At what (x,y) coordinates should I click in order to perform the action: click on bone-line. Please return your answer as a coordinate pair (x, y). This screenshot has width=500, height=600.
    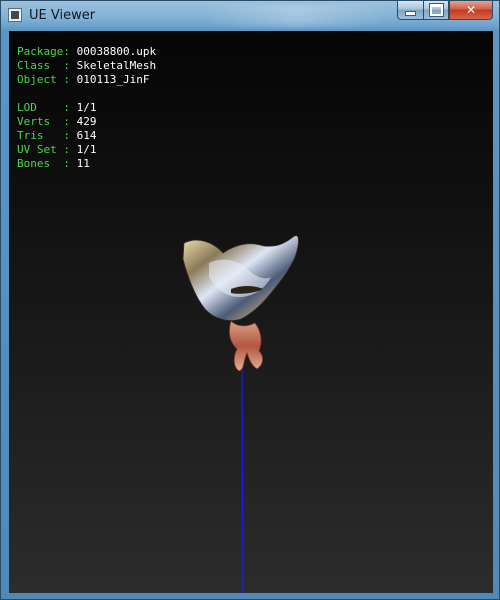
    Looking at the image, I should click on (242, 480).